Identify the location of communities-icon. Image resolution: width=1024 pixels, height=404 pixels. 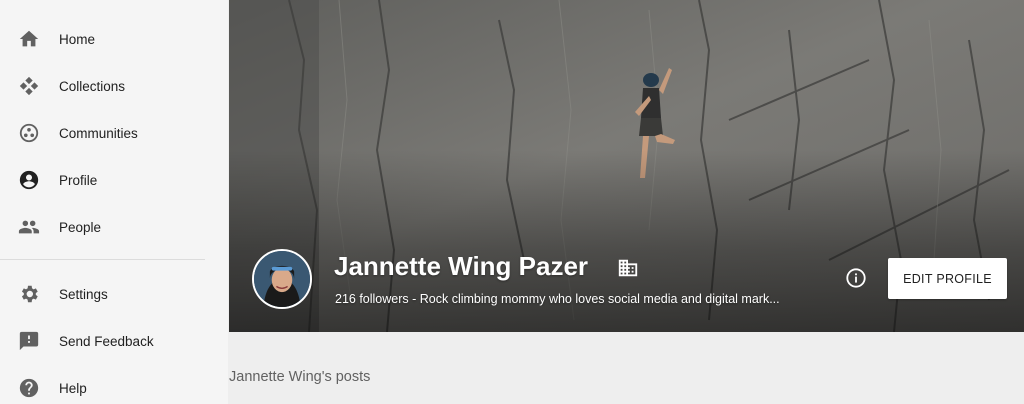
(29, 133).